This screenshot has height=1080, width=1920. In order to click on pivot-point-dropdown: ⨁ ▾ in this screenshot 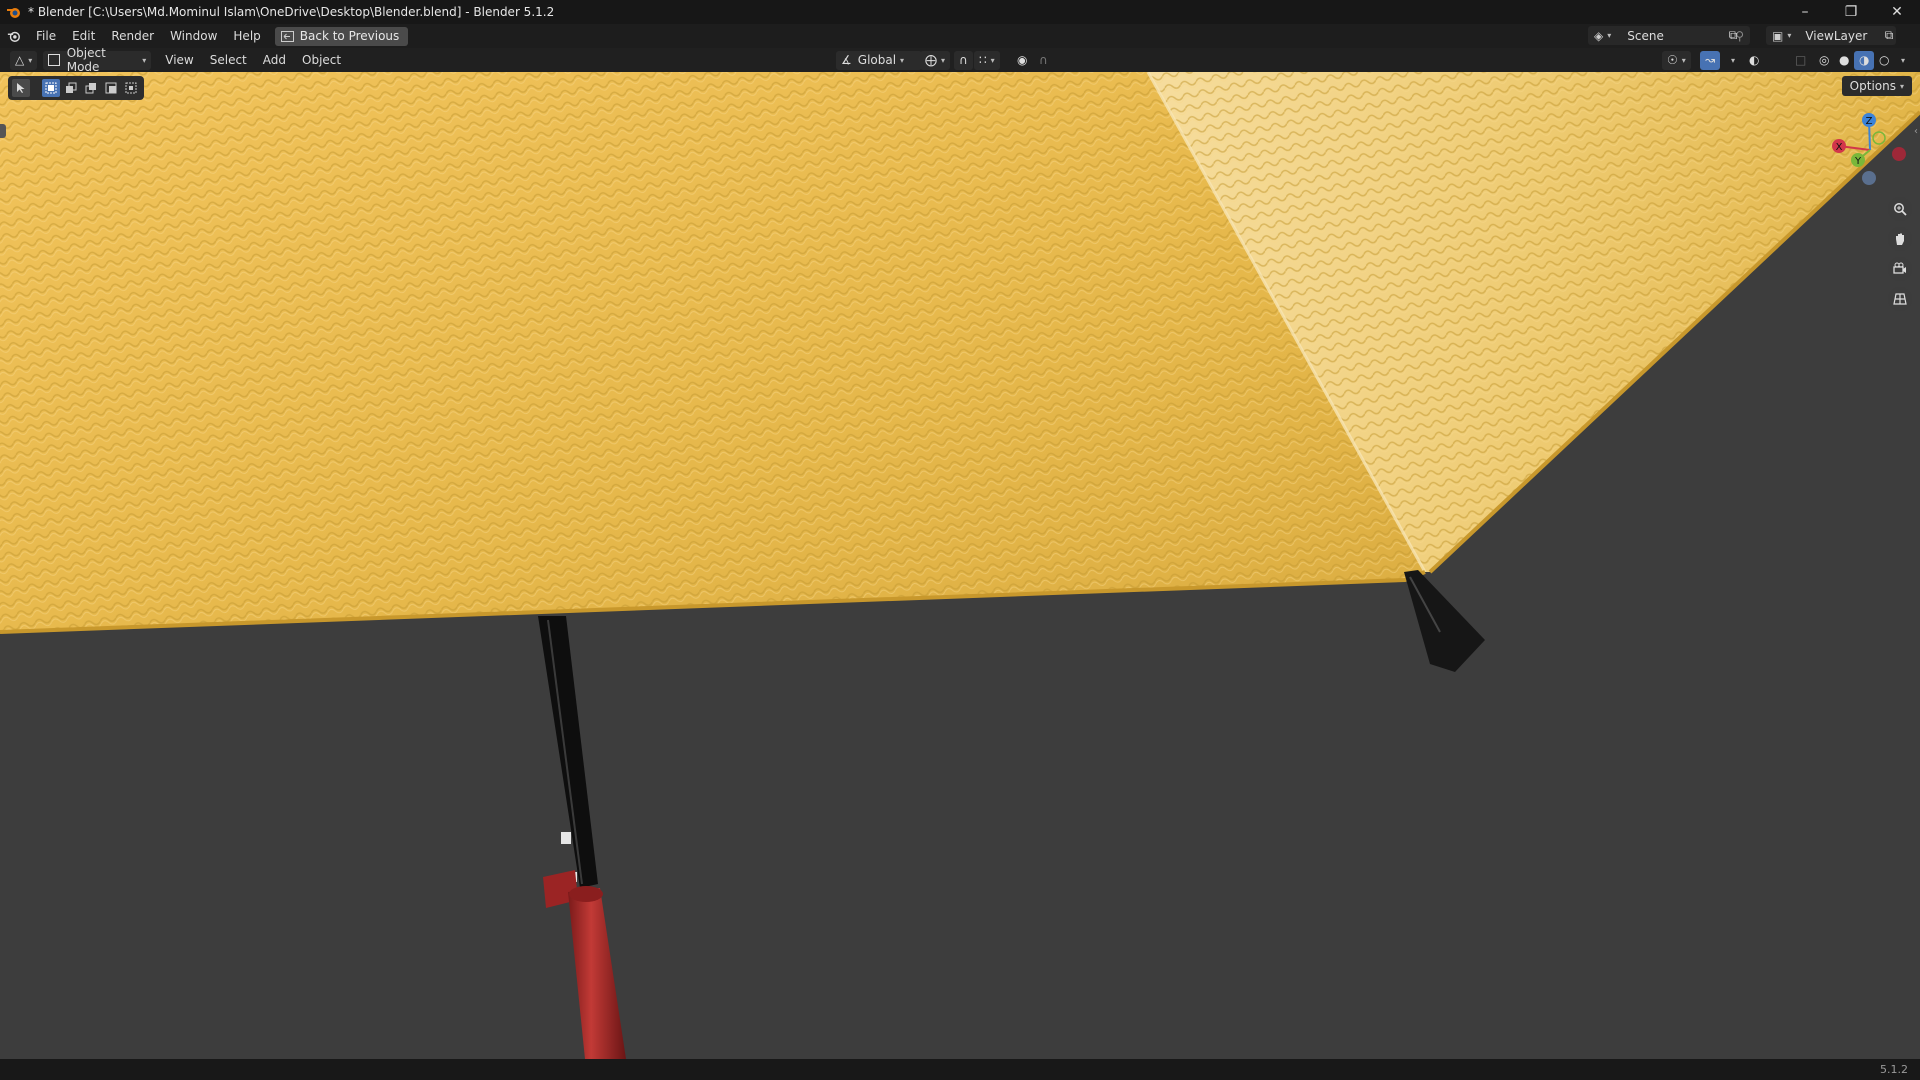, I will do `click(935, 60)`.